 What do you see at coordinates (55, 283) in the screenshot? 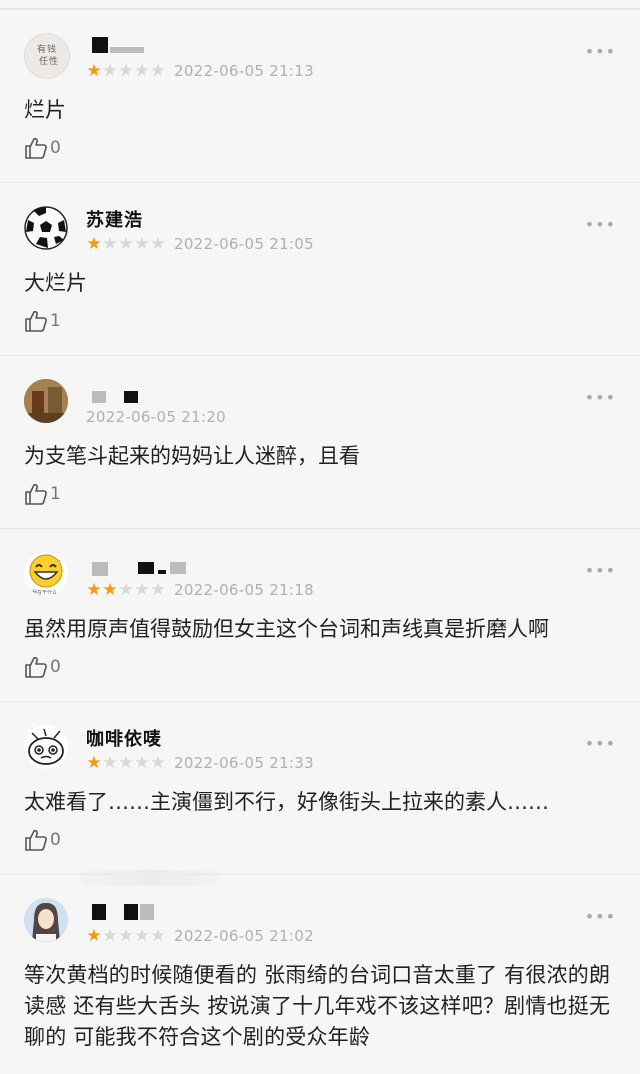
I see `review-content: 大烂片` at bounding box center [55, 283].